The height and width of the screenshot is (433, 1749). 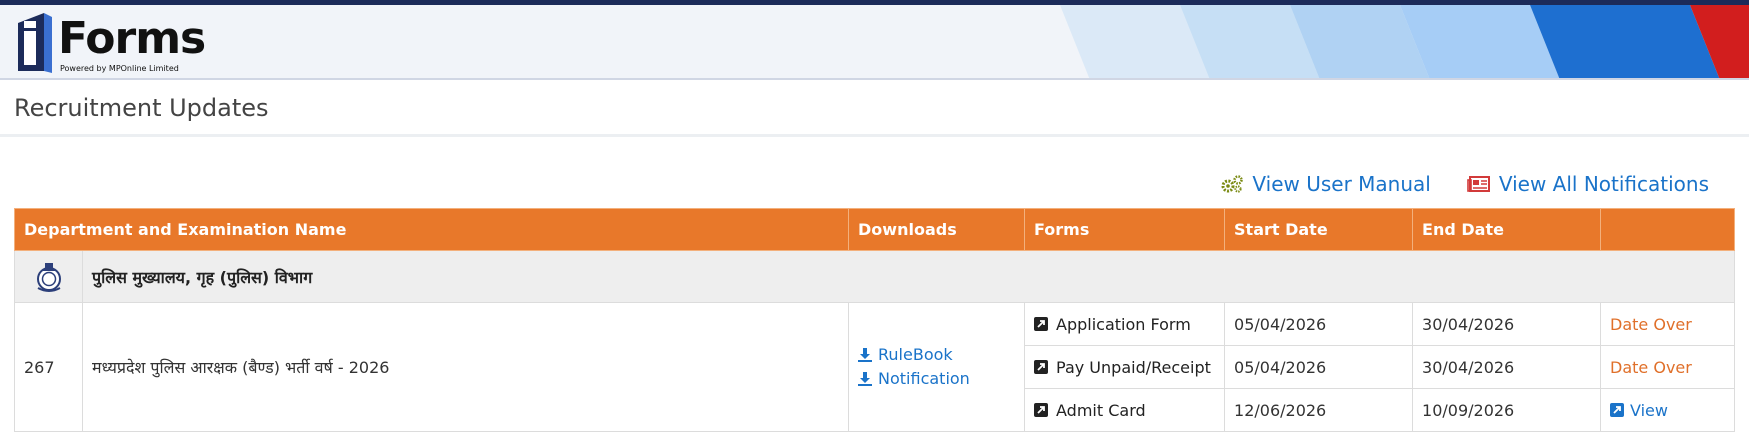 I want to click on form-application: Application Form, so click(x=1125, y=324).